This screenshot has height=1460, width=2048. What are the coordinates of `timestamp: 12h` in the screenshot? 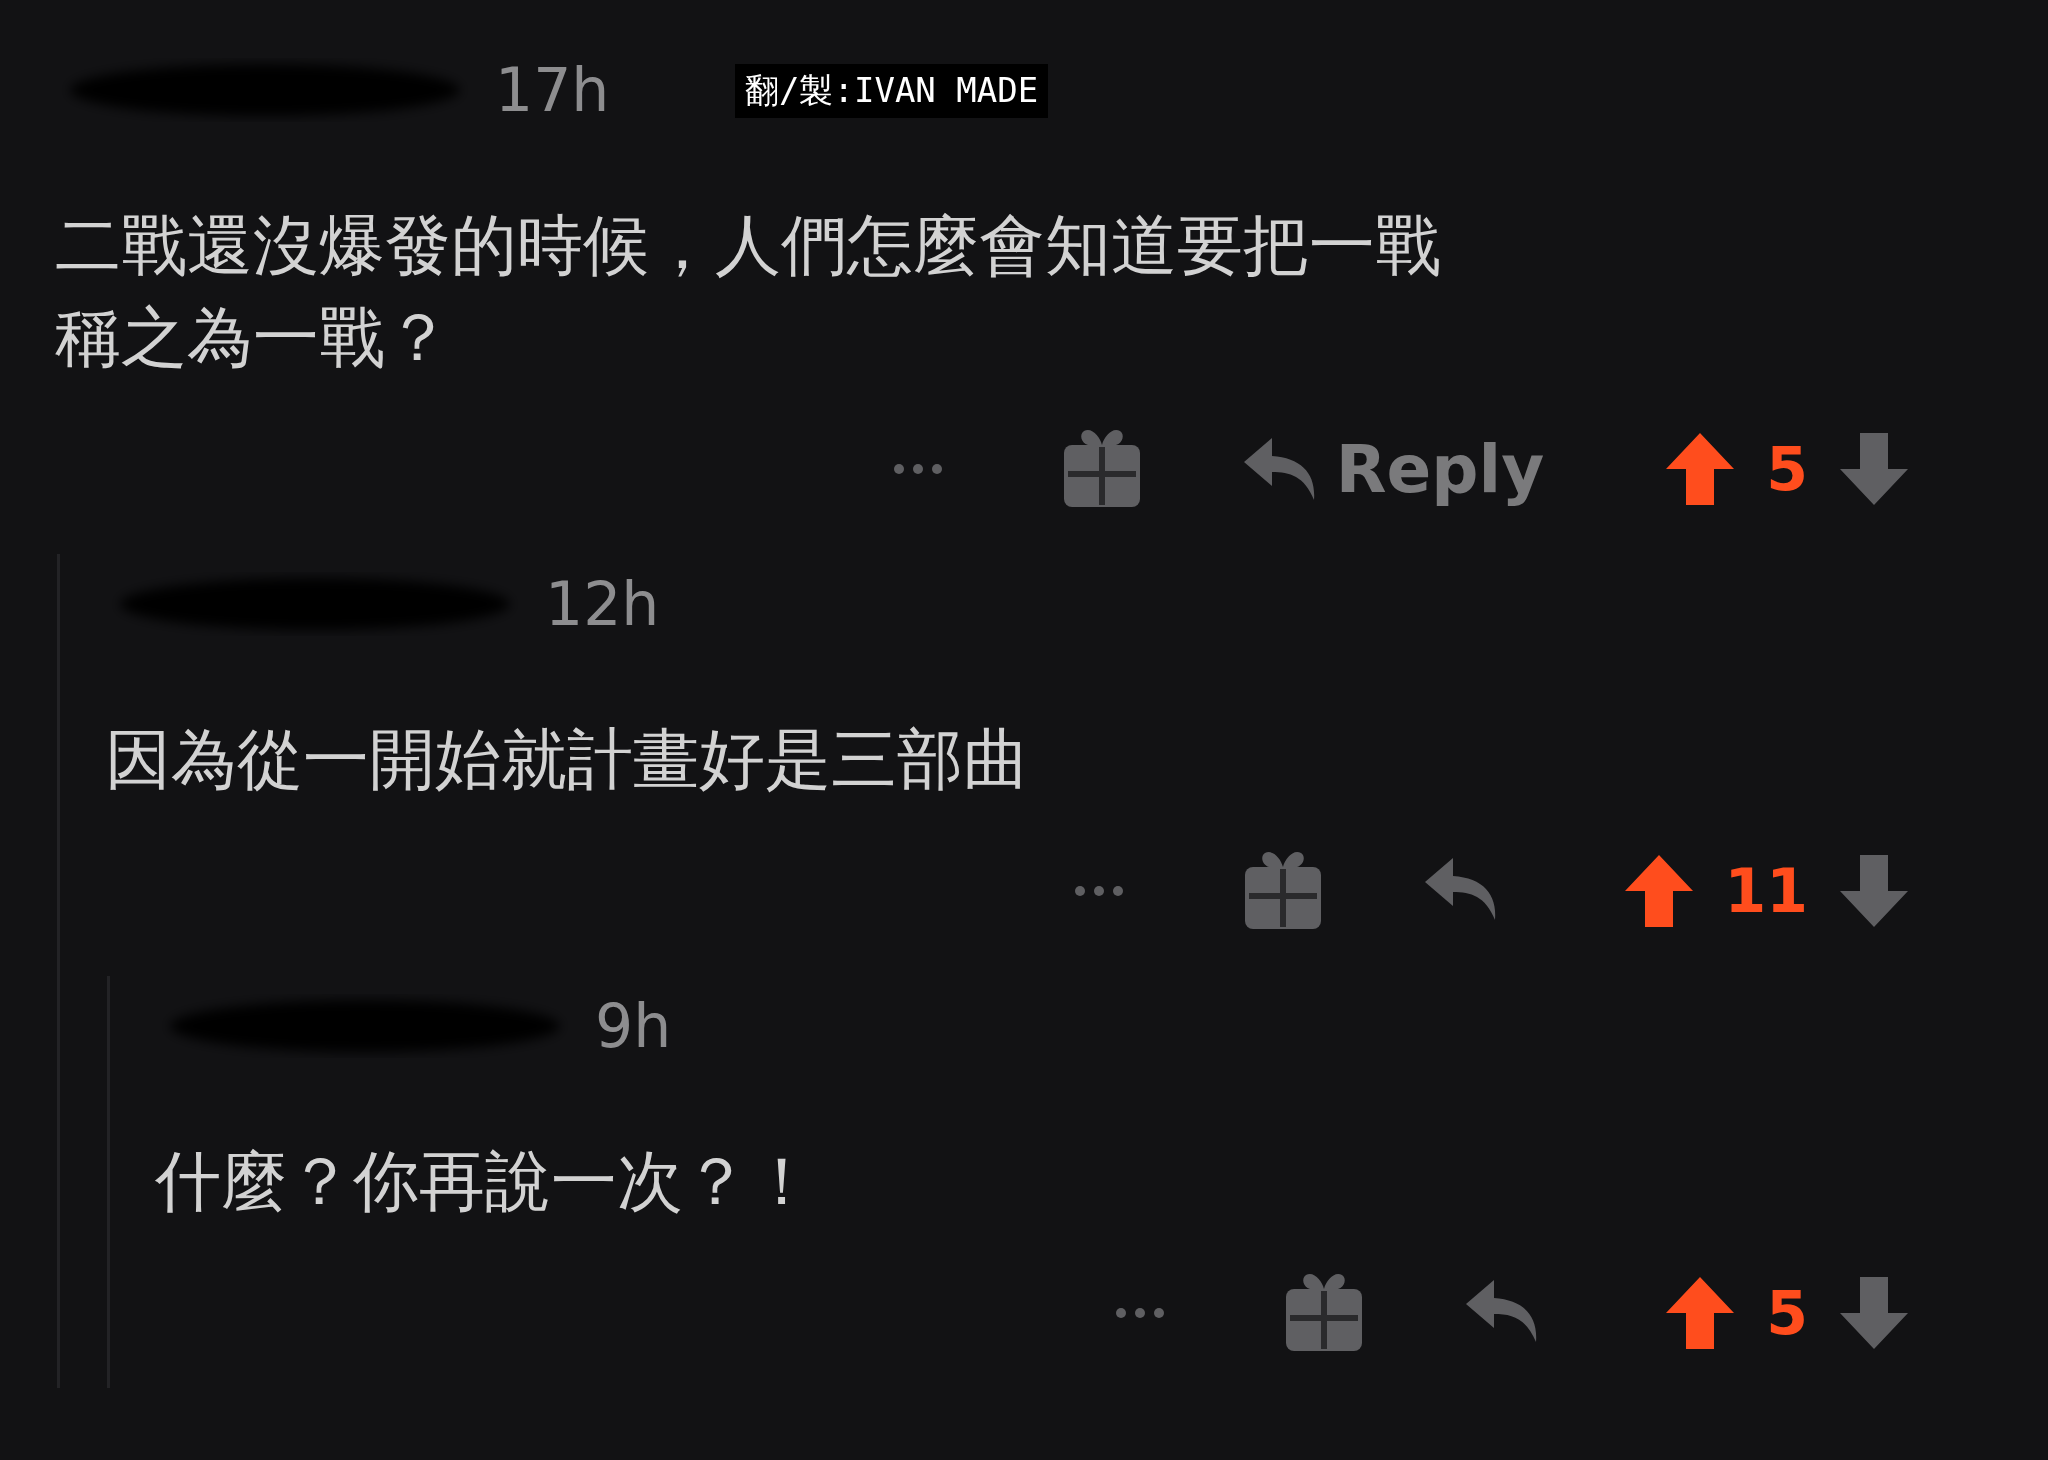 It's located at (602, 604).